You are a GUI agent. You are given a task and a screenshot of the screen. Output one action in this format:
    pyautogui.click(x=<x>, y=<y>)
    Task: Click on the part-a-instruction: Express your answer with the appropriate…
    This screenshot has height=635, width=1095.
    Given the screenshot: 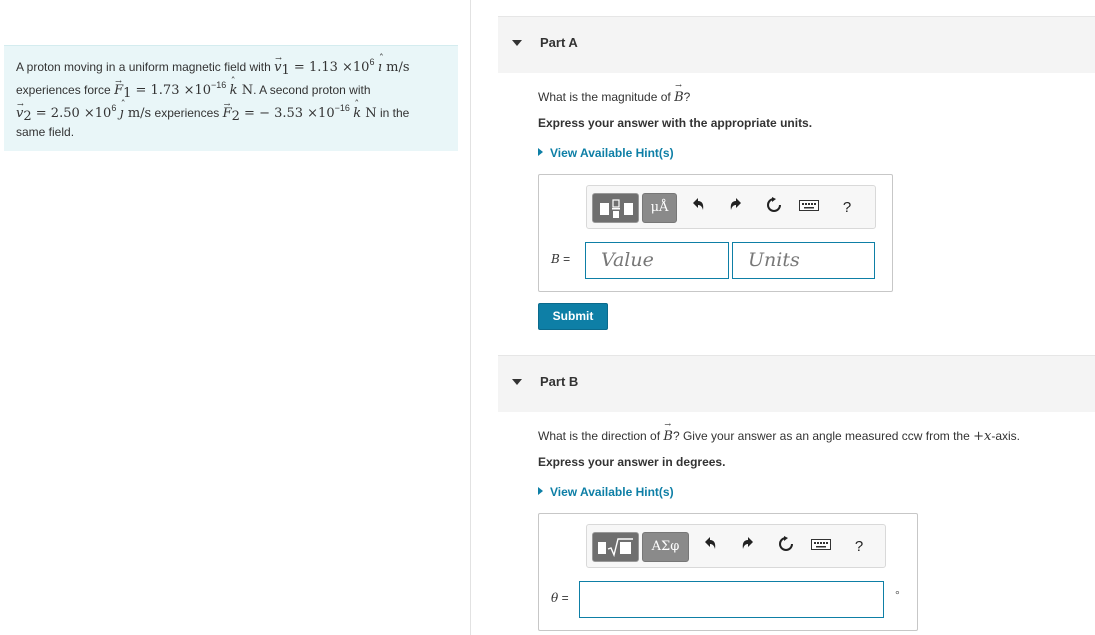 What is the action you would take?
    pyautogui.click(x=675, y=123)
    